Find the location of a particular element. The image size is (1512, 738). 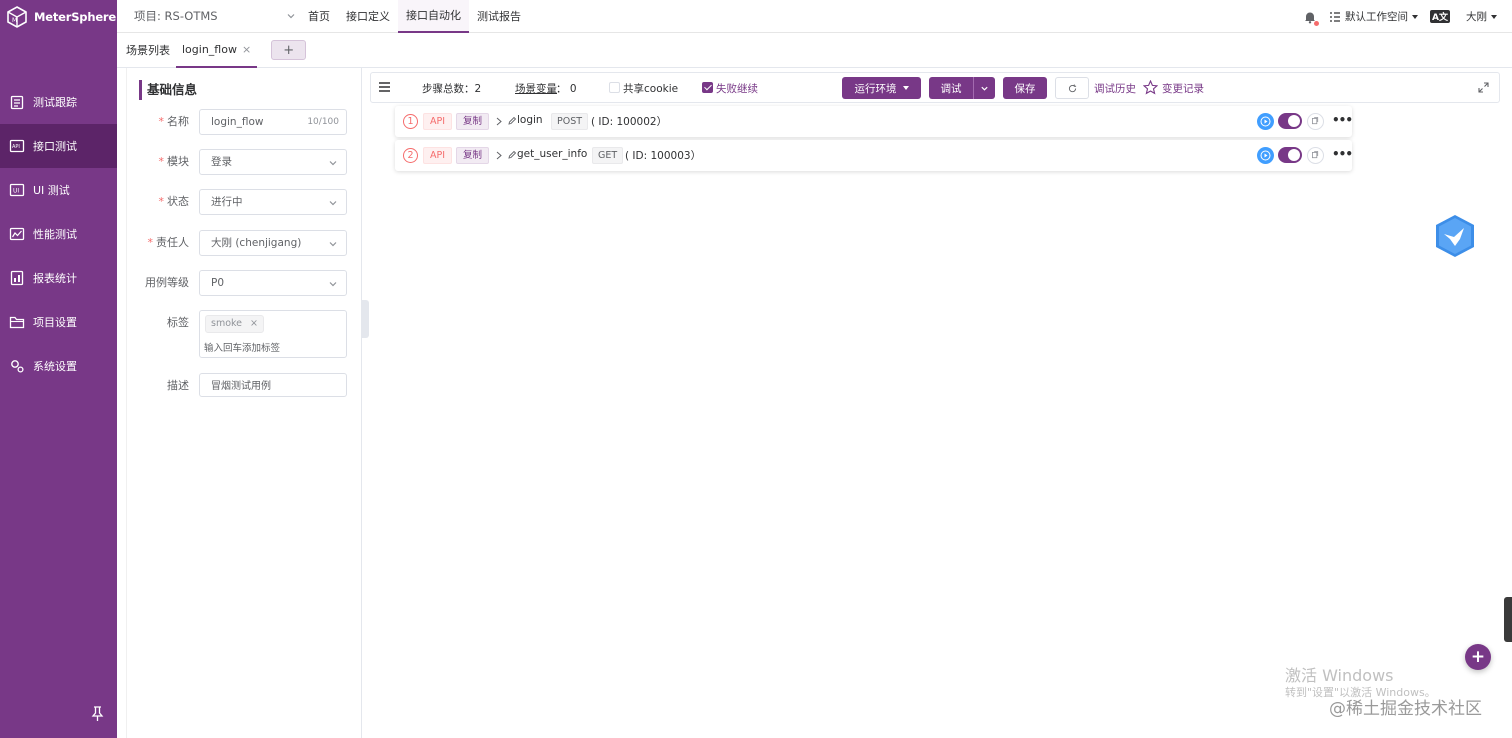

topnav-api-automation: 接口自动化 is located at coordinates (433, 16).